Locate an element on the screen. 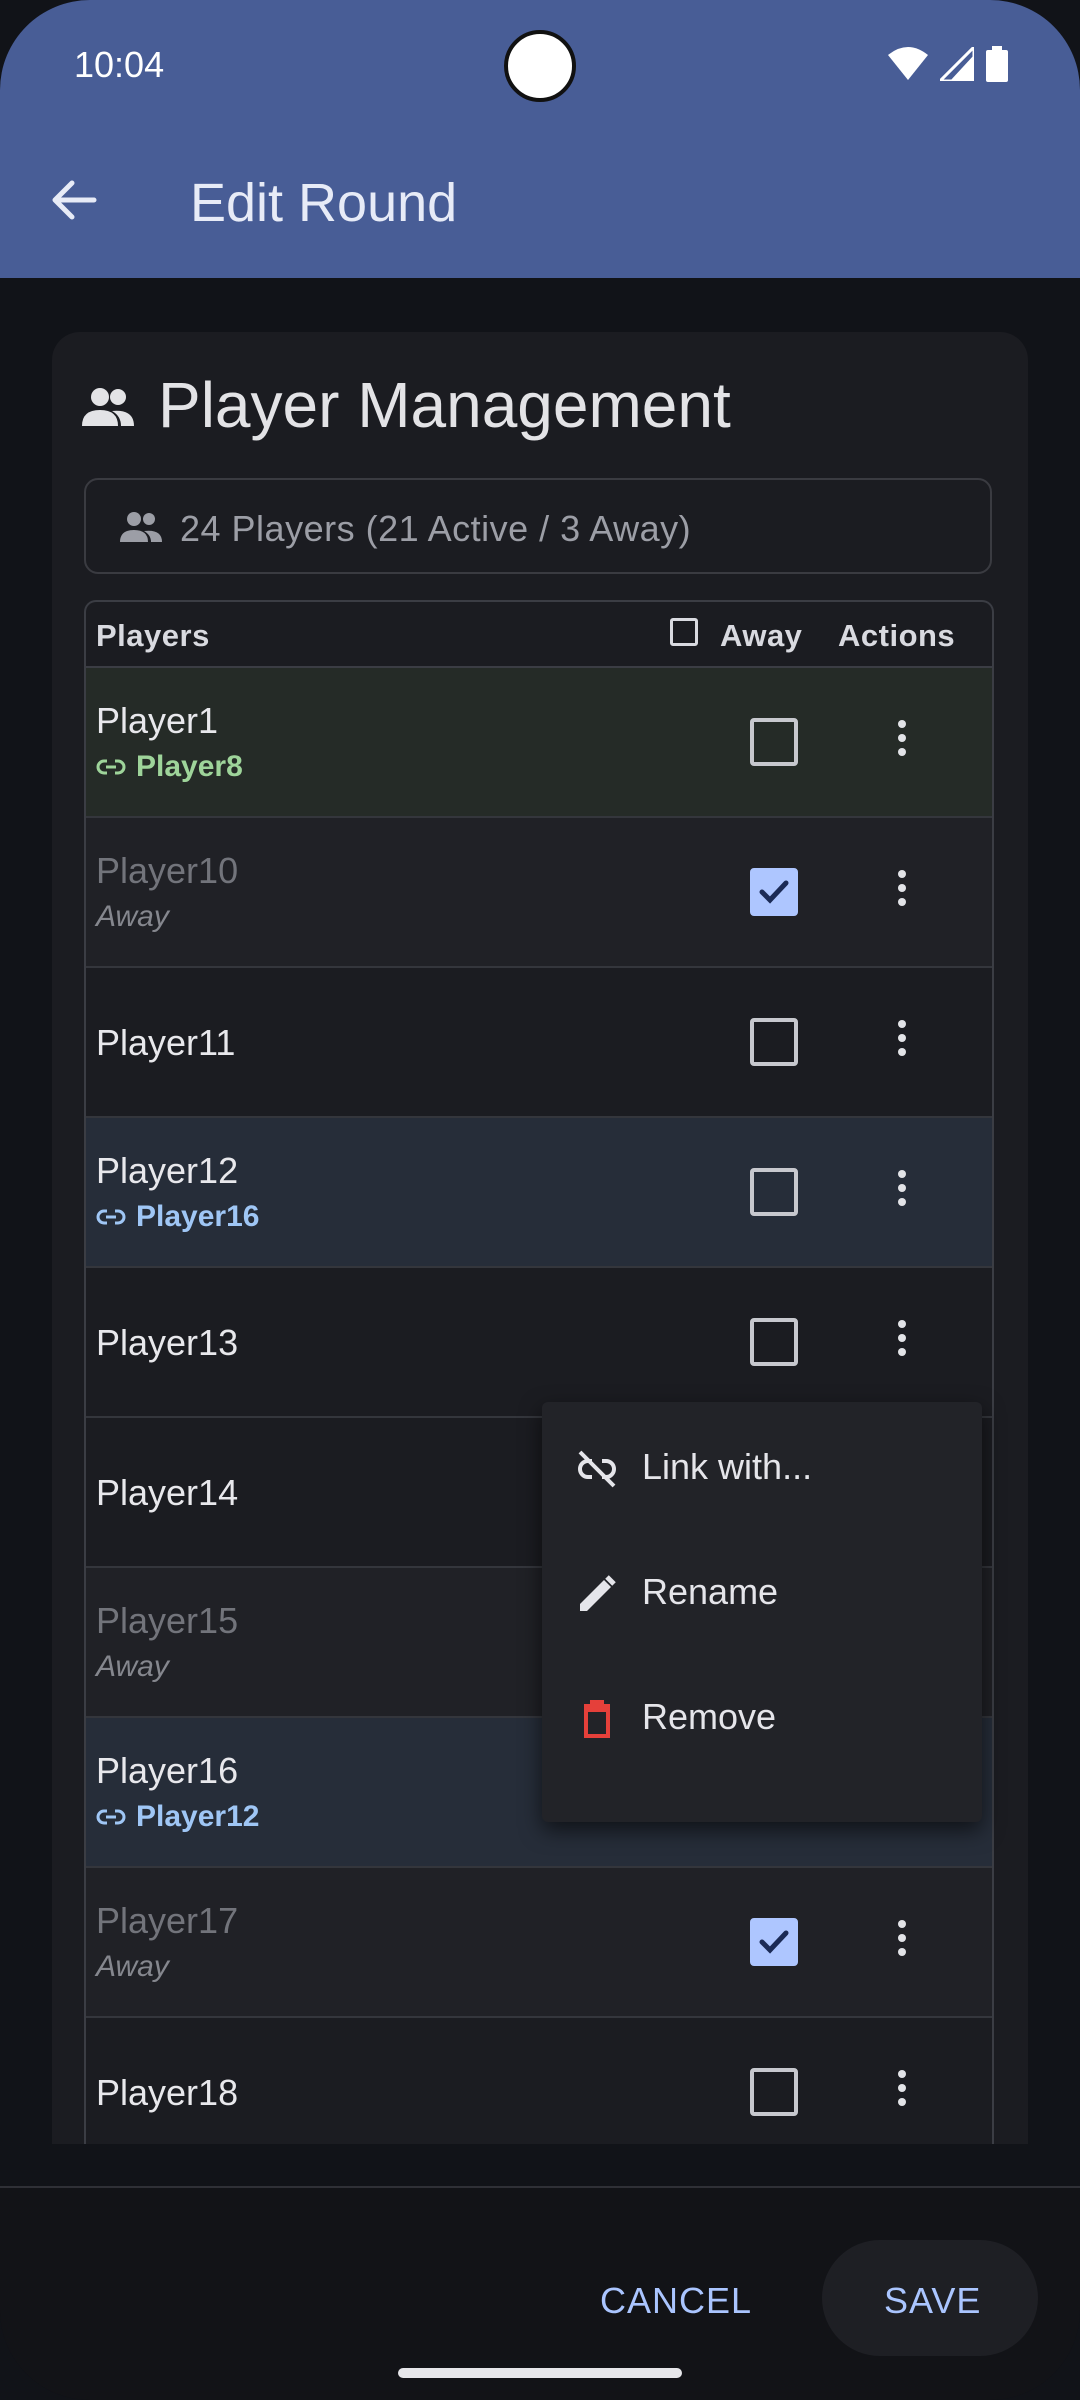 This screenshot has height=2400, width=1080. menu-item-rename: Rename is located at coordinates (762, 1592).